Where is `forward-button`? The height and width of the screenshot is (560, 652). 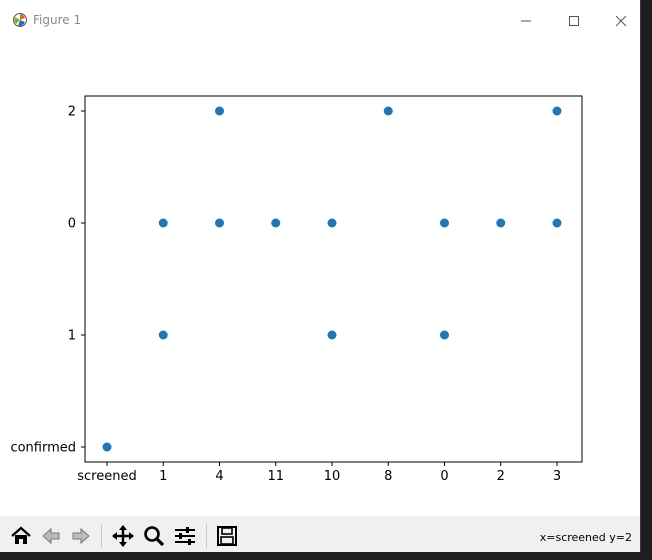 forward-button is located at coordinates (81, 536).